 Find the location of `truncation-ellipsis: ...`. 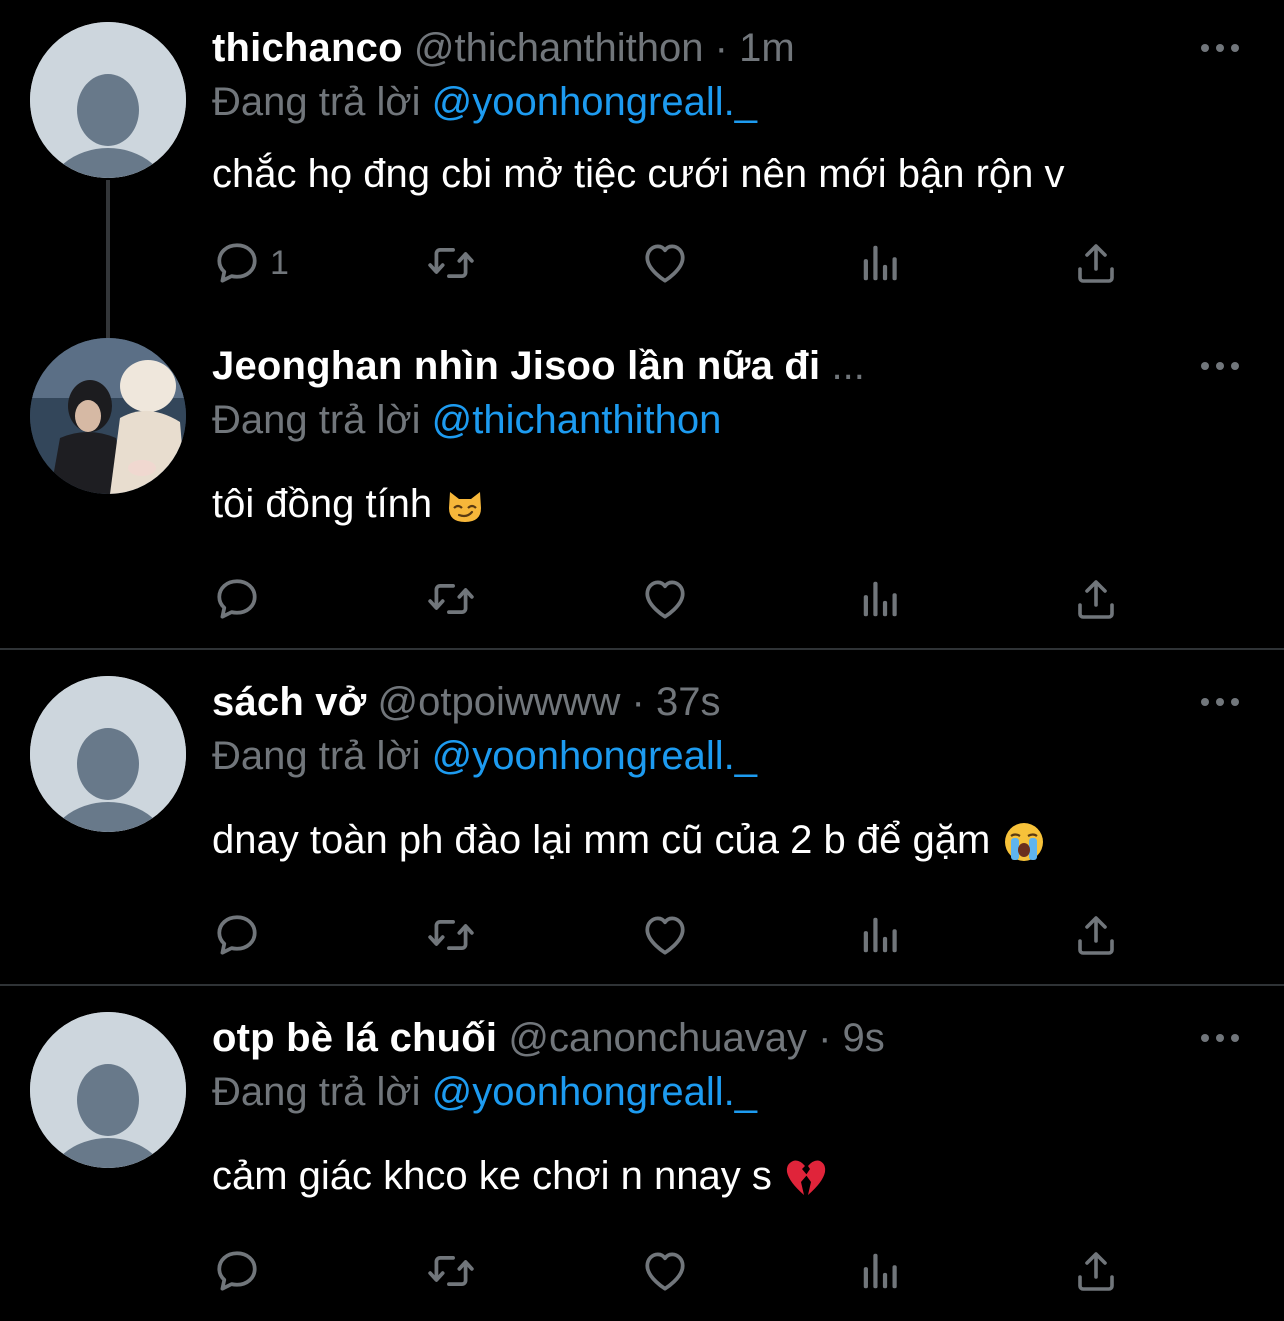

truncation-ellipsis: ... is located at coordinates (848, 366).